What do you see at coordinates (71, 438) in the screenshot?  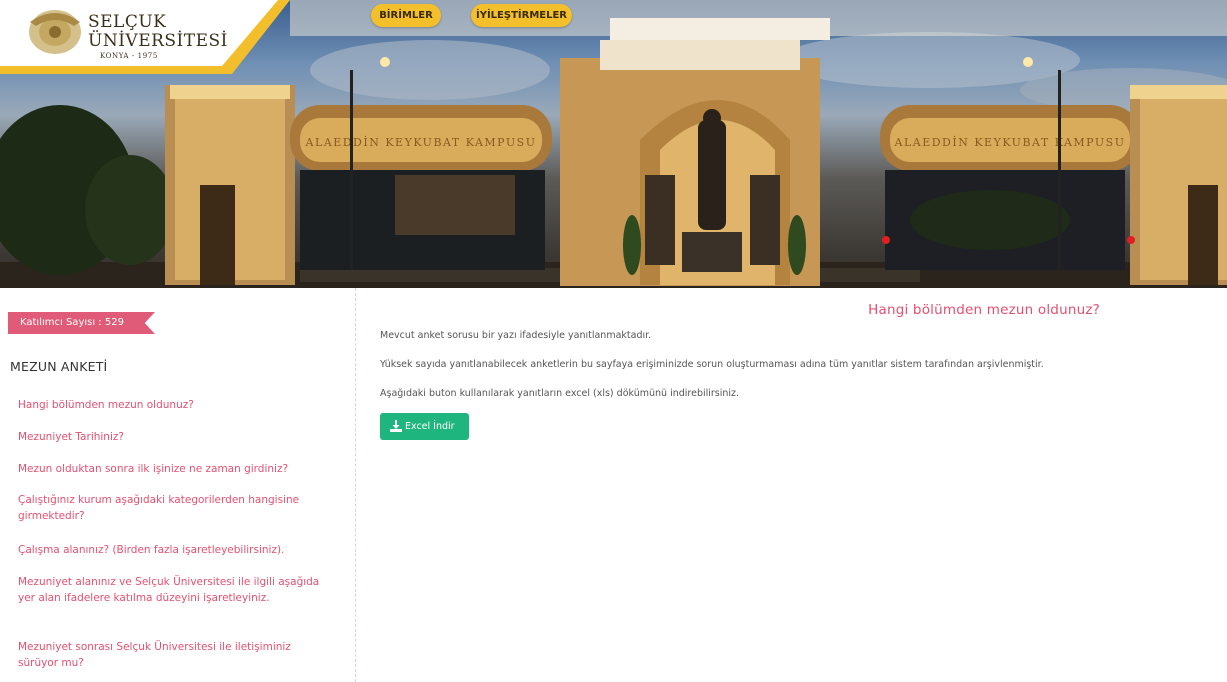 I see `question-link-2: Mezuniyet Tarihiniz?` at bounding box center [71, 438].